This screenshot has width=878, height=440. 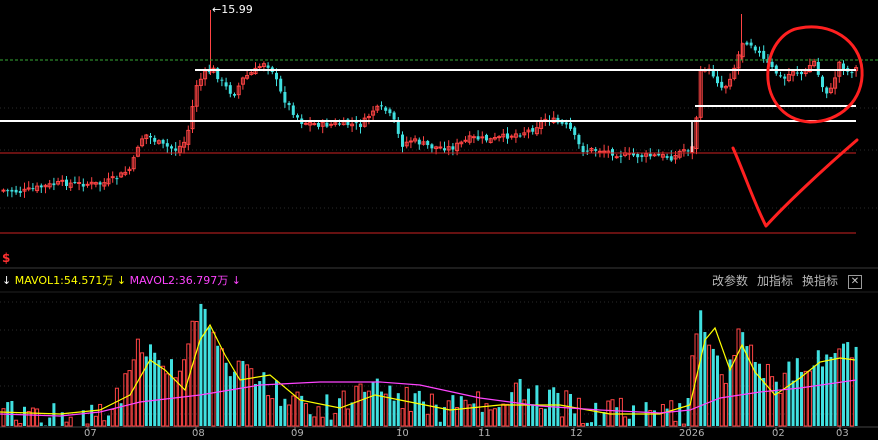 What do you see at coordinates (203, 280) in the screenshot?
I see `mavol2-value: 36.797万` at bounding box center [203, 280].